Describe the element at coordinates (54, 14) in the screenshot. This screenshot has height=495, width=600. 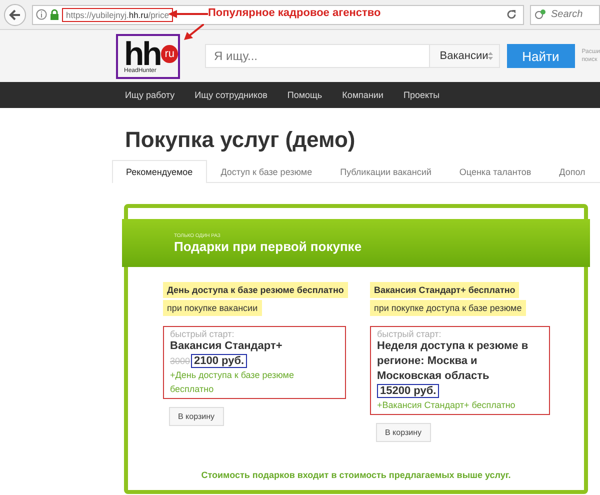
I see `lock-icon` at that location.